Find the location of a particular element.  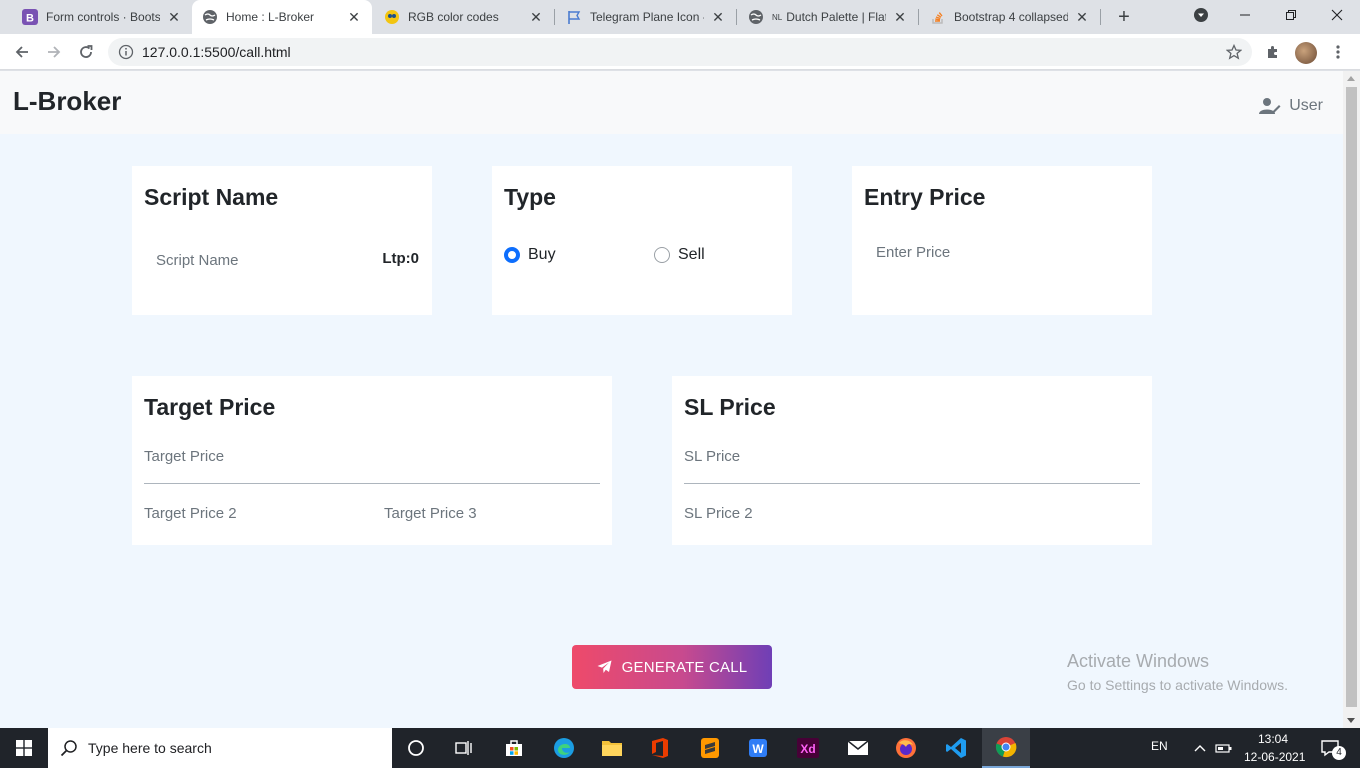

chrome-icon is located at coordinates (1006, 748).